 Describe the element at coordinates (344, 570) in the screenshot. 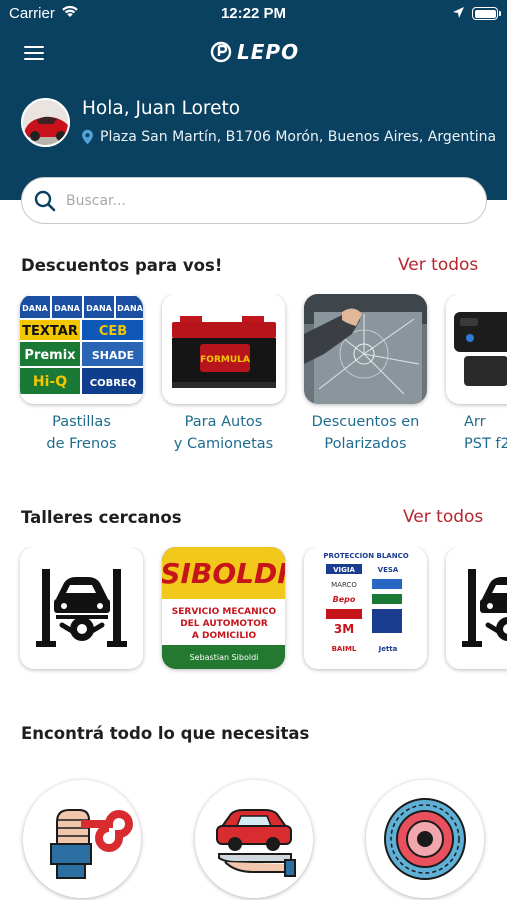

I see `svg-text: VIGIA` at that location.